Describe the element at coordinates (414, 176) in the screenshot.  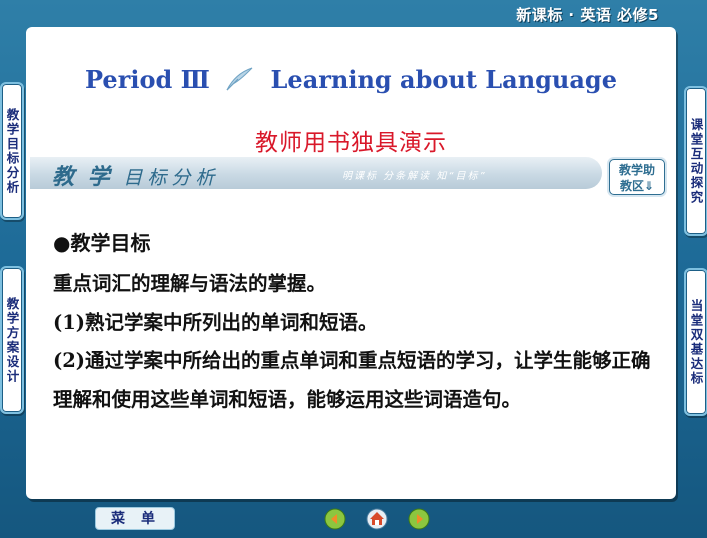
I see `banner-tagline: 明课标 分条解读 知“目标”` at that location.